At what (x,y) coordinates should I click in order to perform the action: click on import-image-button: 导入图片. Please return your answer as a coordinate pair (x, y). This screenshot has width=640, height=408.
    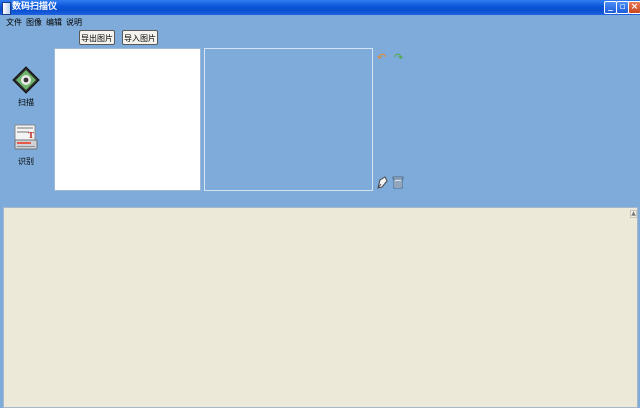
    Looking at the image, I should click on (140, 37).